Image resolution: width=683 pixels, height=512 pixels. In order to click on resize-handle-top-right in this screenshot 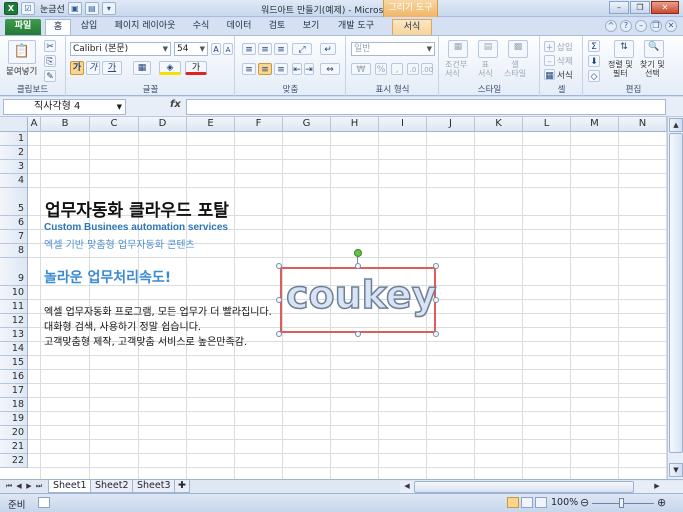, I will do `click(436, 266)`.